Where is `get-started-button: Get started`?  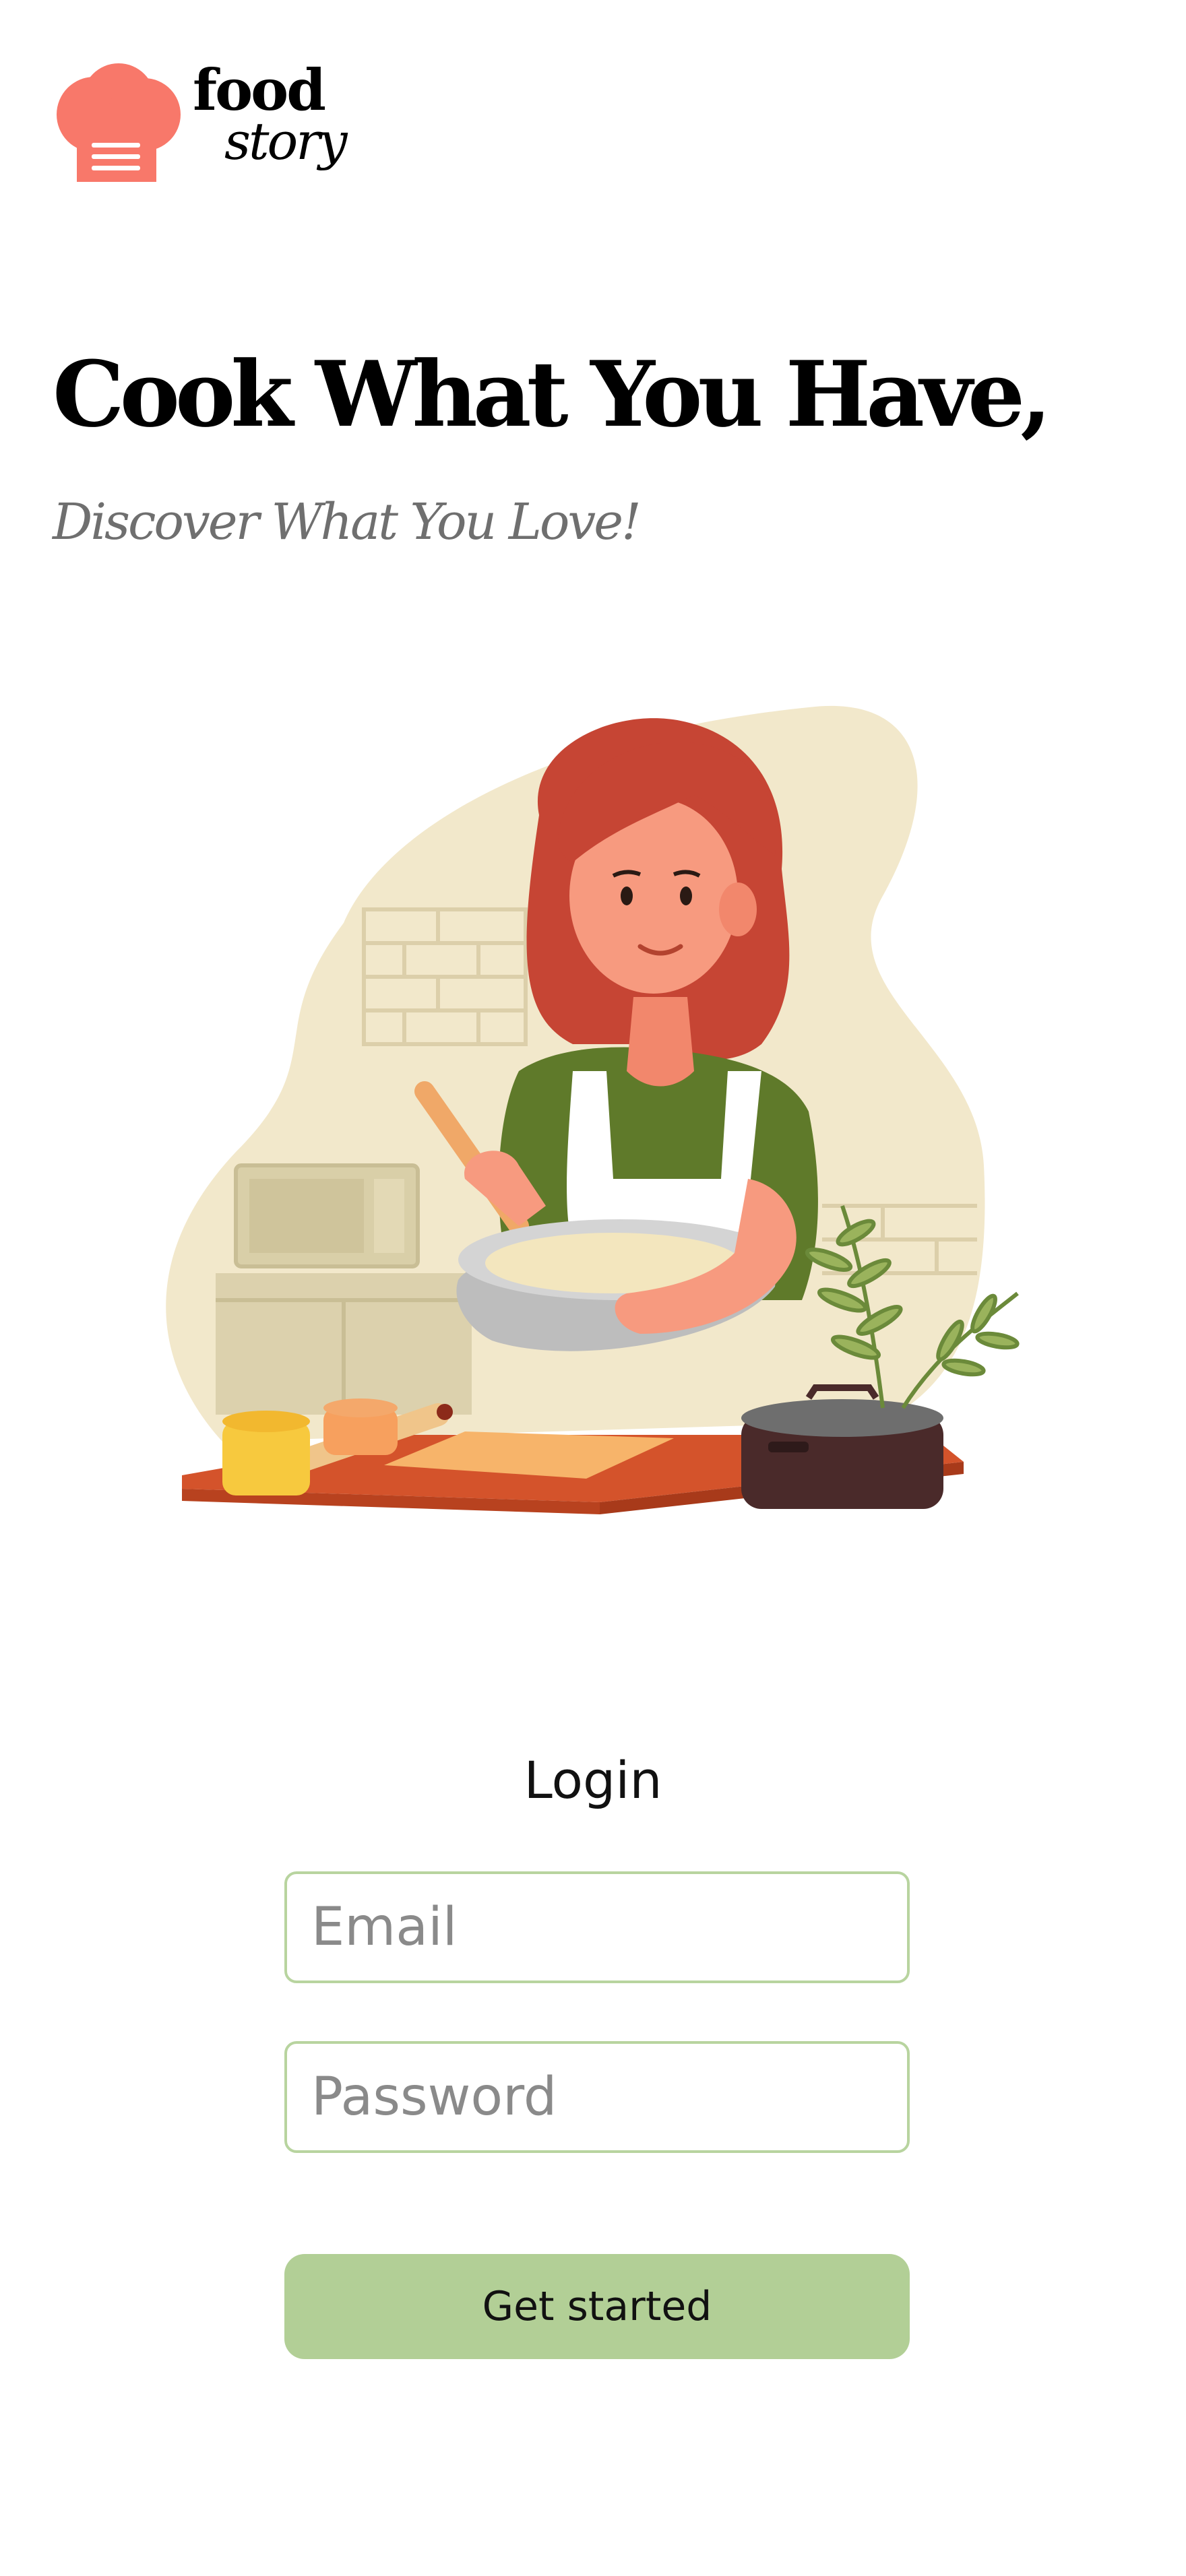 get-started-button: Get started is located at coordinates (597, 2306).